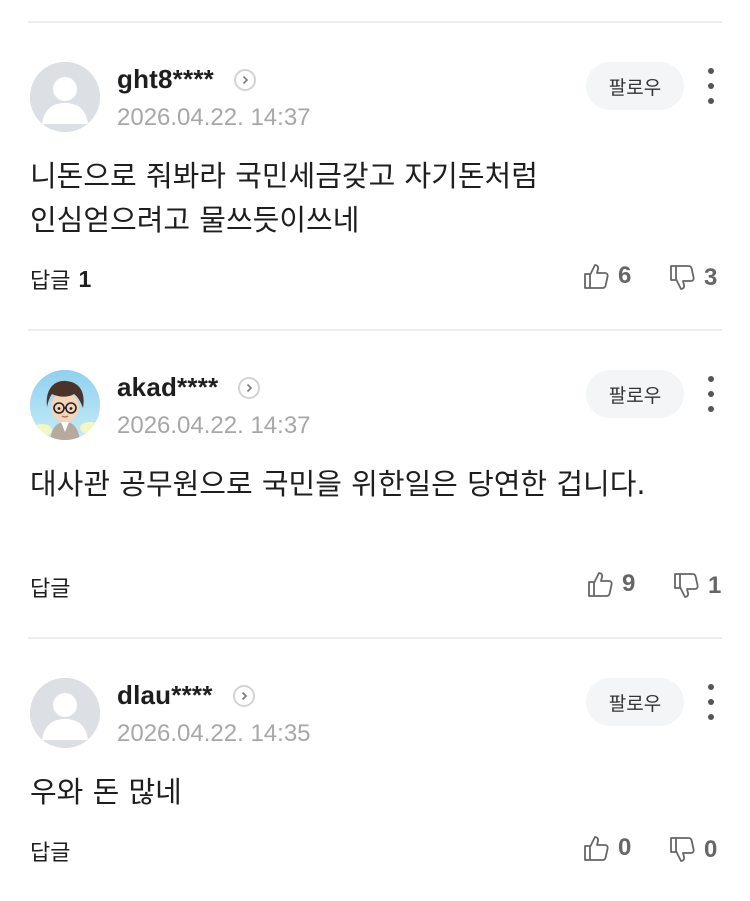 This screenshot has height=901, width=750. I want to click on username-link: akad****, so click(189, 387).